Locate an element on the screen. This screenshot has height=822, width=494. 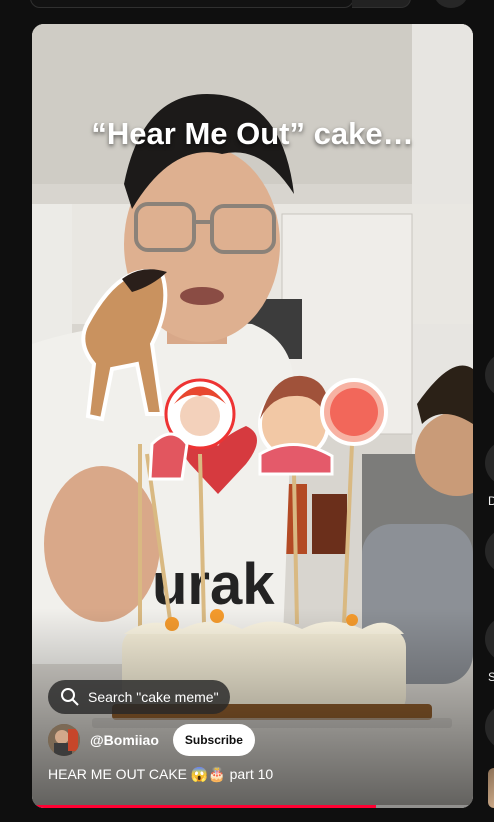
progress-bar is located at coordinates (252, 806).